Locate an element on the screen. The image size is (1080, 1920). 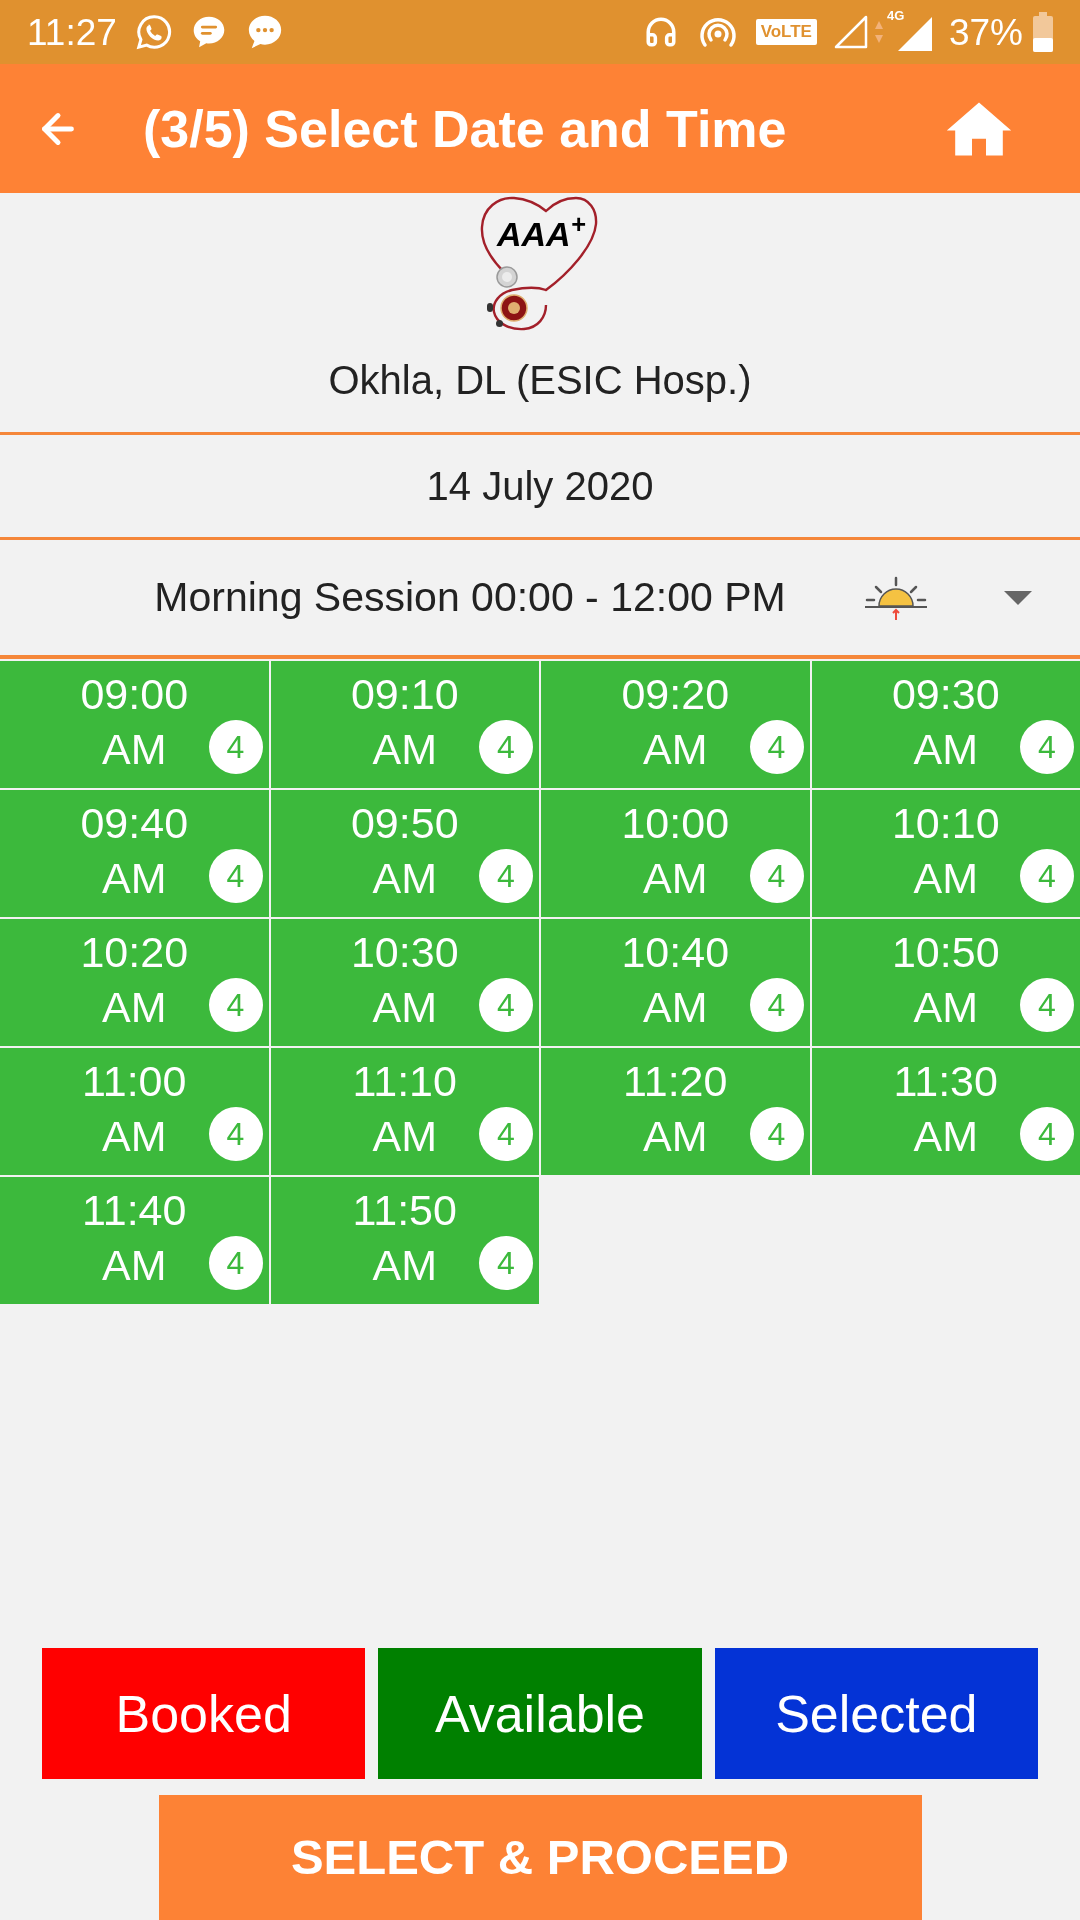
phone-chat-icon is located at coordinates (153, 32).